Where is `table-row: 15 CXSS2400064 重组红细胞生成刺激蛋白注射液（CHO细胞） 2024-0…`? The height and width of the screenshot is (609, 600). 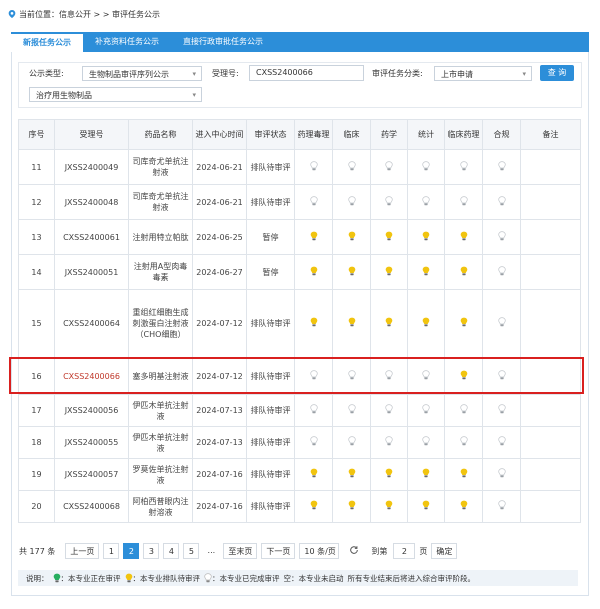
table-row: 15 CXSS2400064 重组红细胞生成刺激蛋白注射液（CHO细胞） 2024-0… is located at coordinates (299, 323).